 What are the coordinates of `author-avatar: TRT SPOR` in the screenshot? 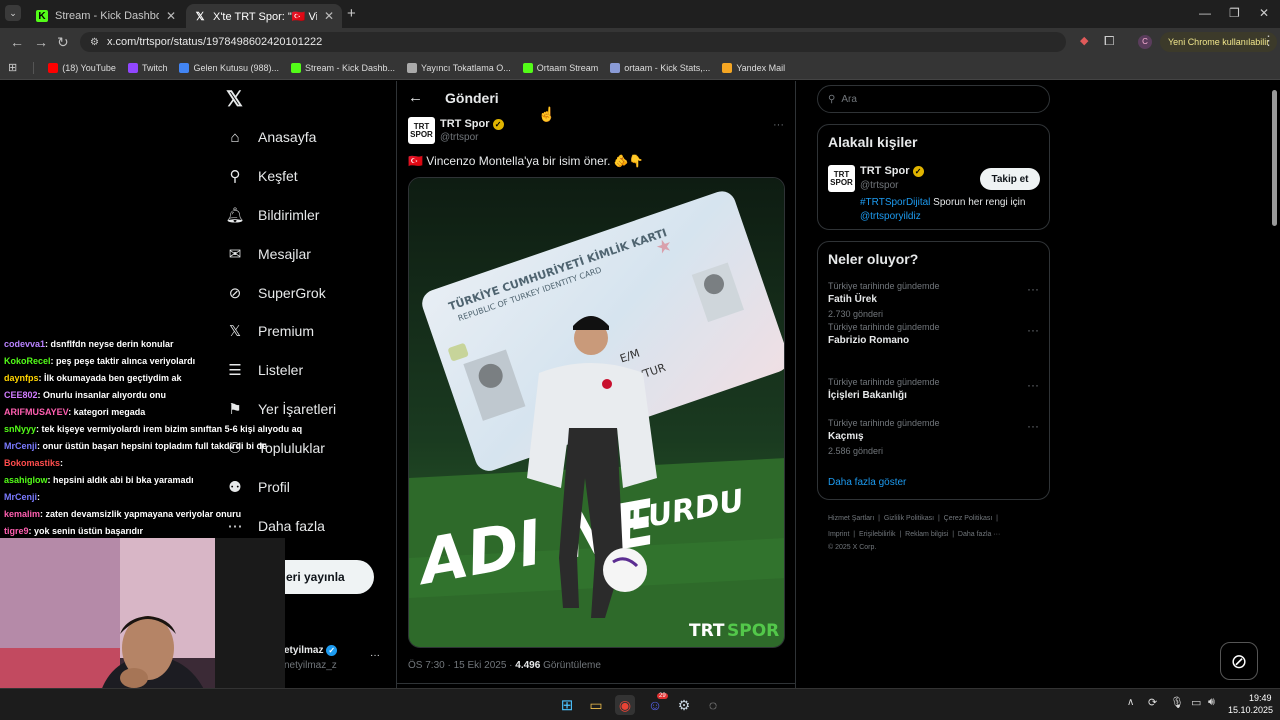 It's located at (421, 130).